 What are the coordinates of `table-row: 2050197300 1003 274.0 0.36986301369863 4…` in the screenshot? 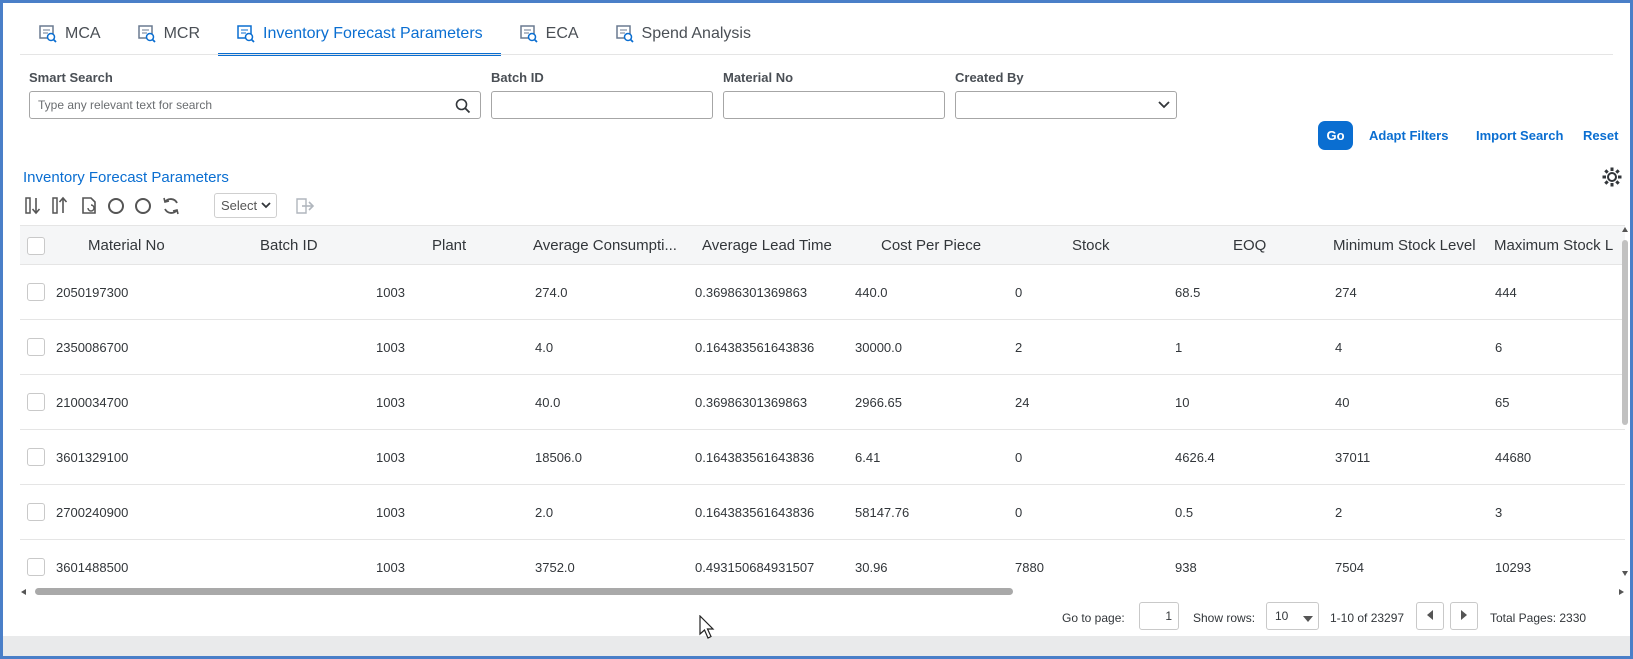 It's located at (822, 292).